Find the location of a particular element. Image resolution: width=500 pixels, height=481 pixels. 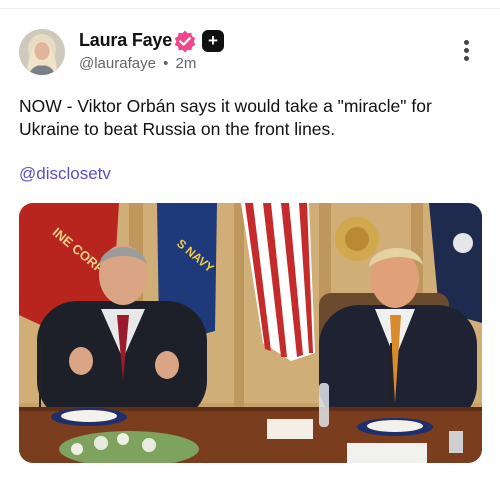

mention-link: @disclosetv is located at coordinates (65, 174).